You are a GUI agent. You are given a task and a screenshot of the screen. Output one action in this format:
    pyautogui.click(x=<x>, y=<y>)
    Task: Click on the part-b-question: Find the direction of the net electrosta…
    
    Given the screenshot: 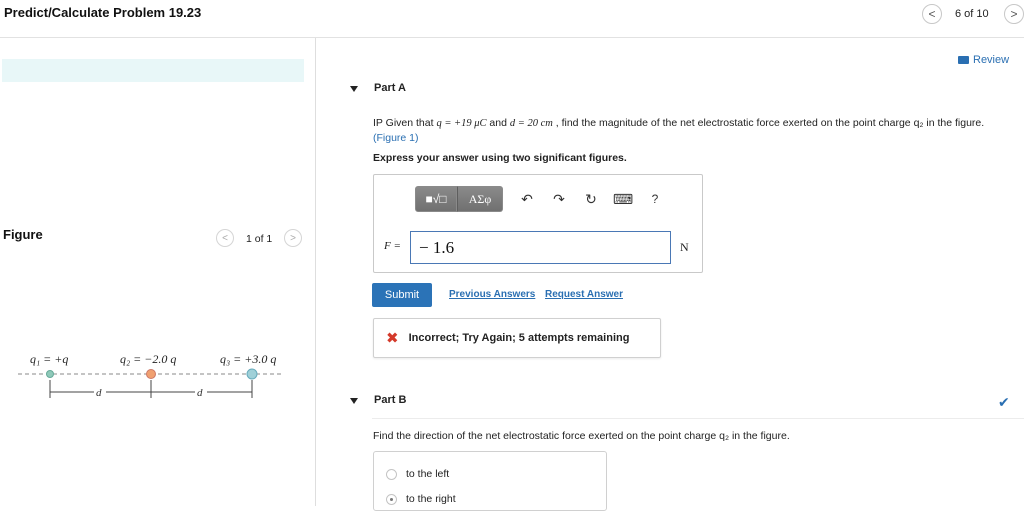 What is the action you would take?
    pyautogui.click(x=581, y=436)
    